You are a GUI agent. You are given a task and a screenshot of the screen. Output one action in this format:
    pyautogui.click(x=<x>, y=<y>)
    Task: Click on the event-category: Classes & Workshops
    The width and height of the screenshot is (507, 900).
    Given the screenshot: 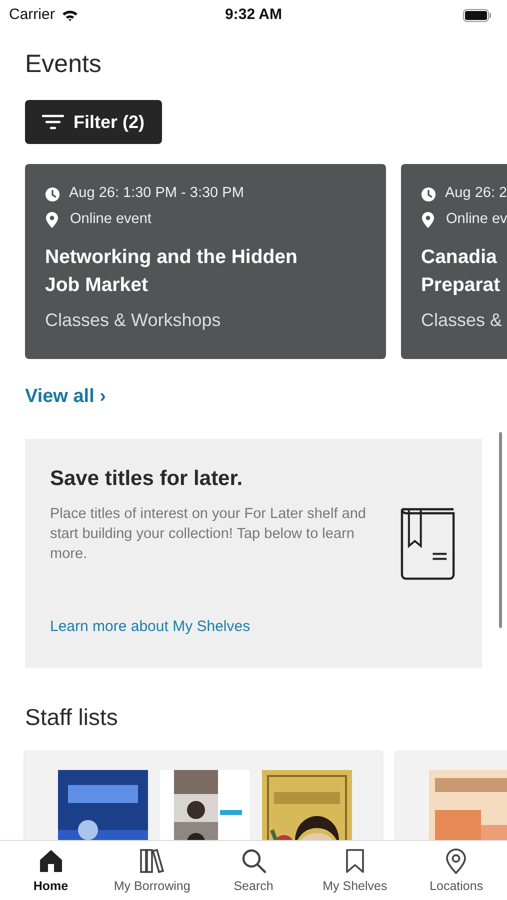 What is the action you would take?
    pyautogui.click(x=133, y=320)
    